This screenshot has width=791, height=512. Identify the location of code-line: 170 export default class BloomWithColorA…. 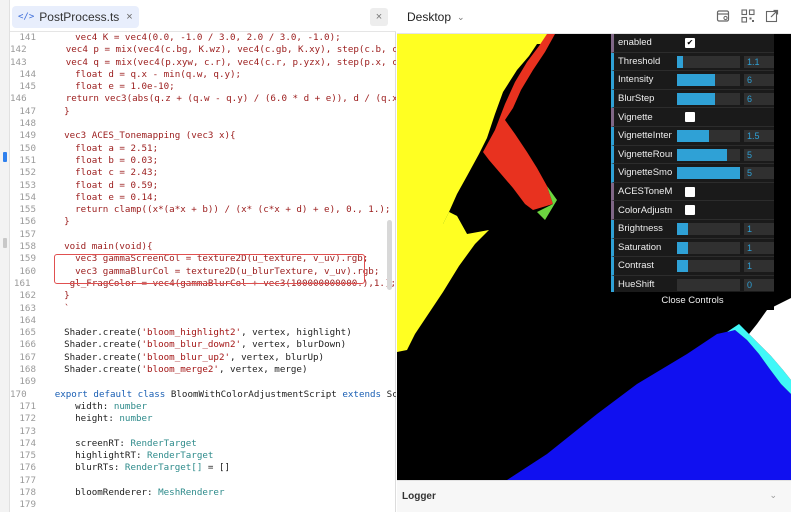
(203, 395).